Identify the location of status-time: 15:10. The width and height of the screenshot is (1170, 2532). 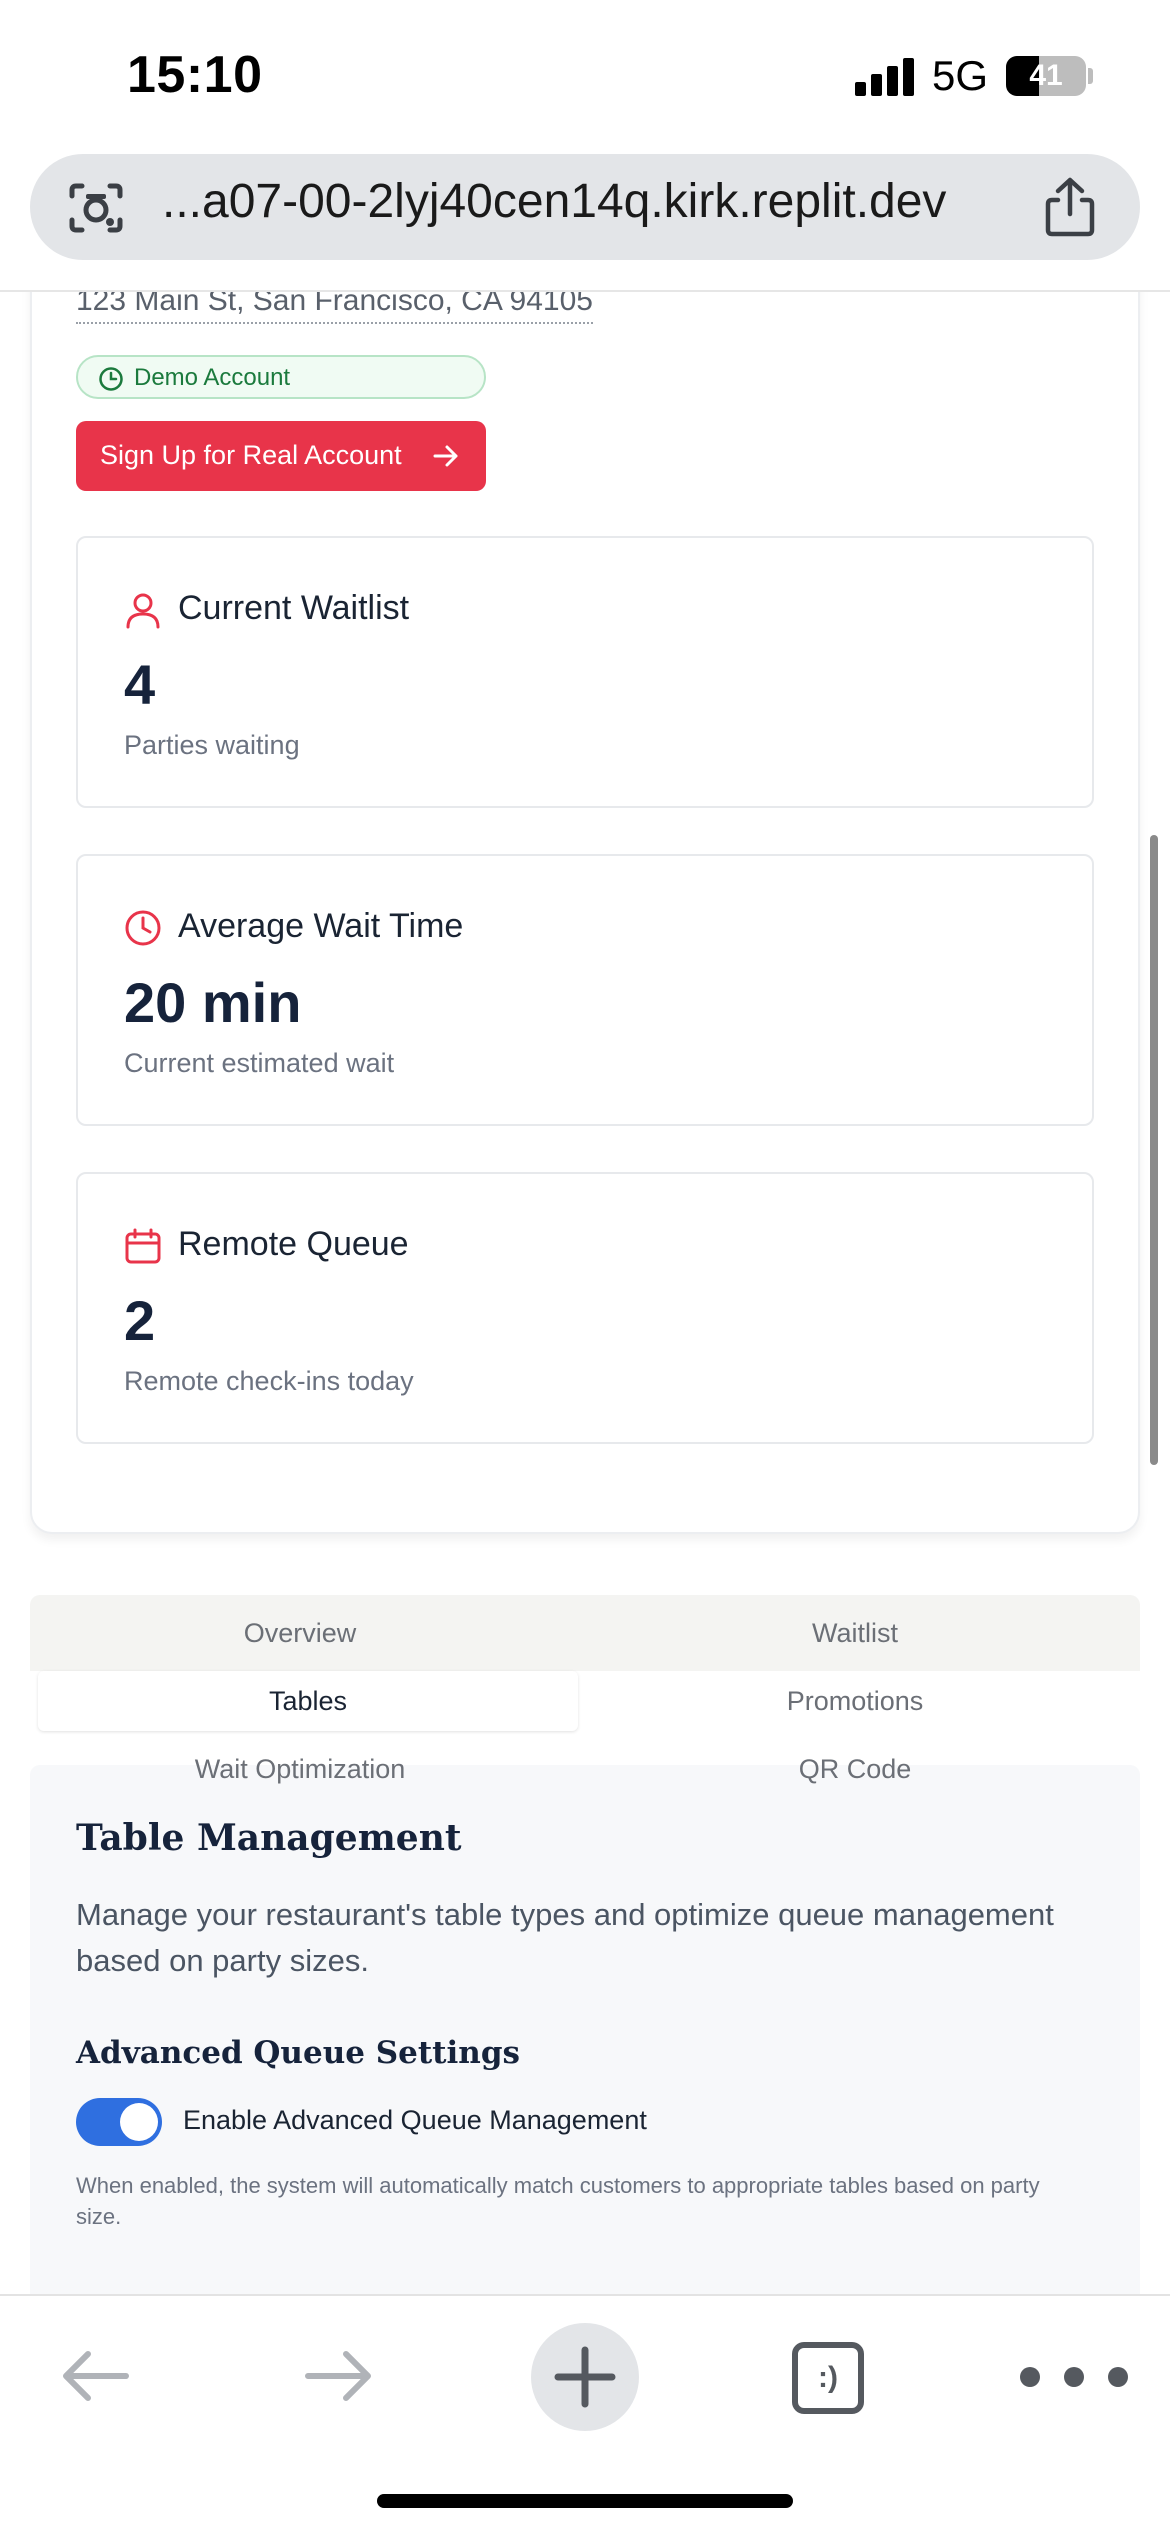
(195, 75).